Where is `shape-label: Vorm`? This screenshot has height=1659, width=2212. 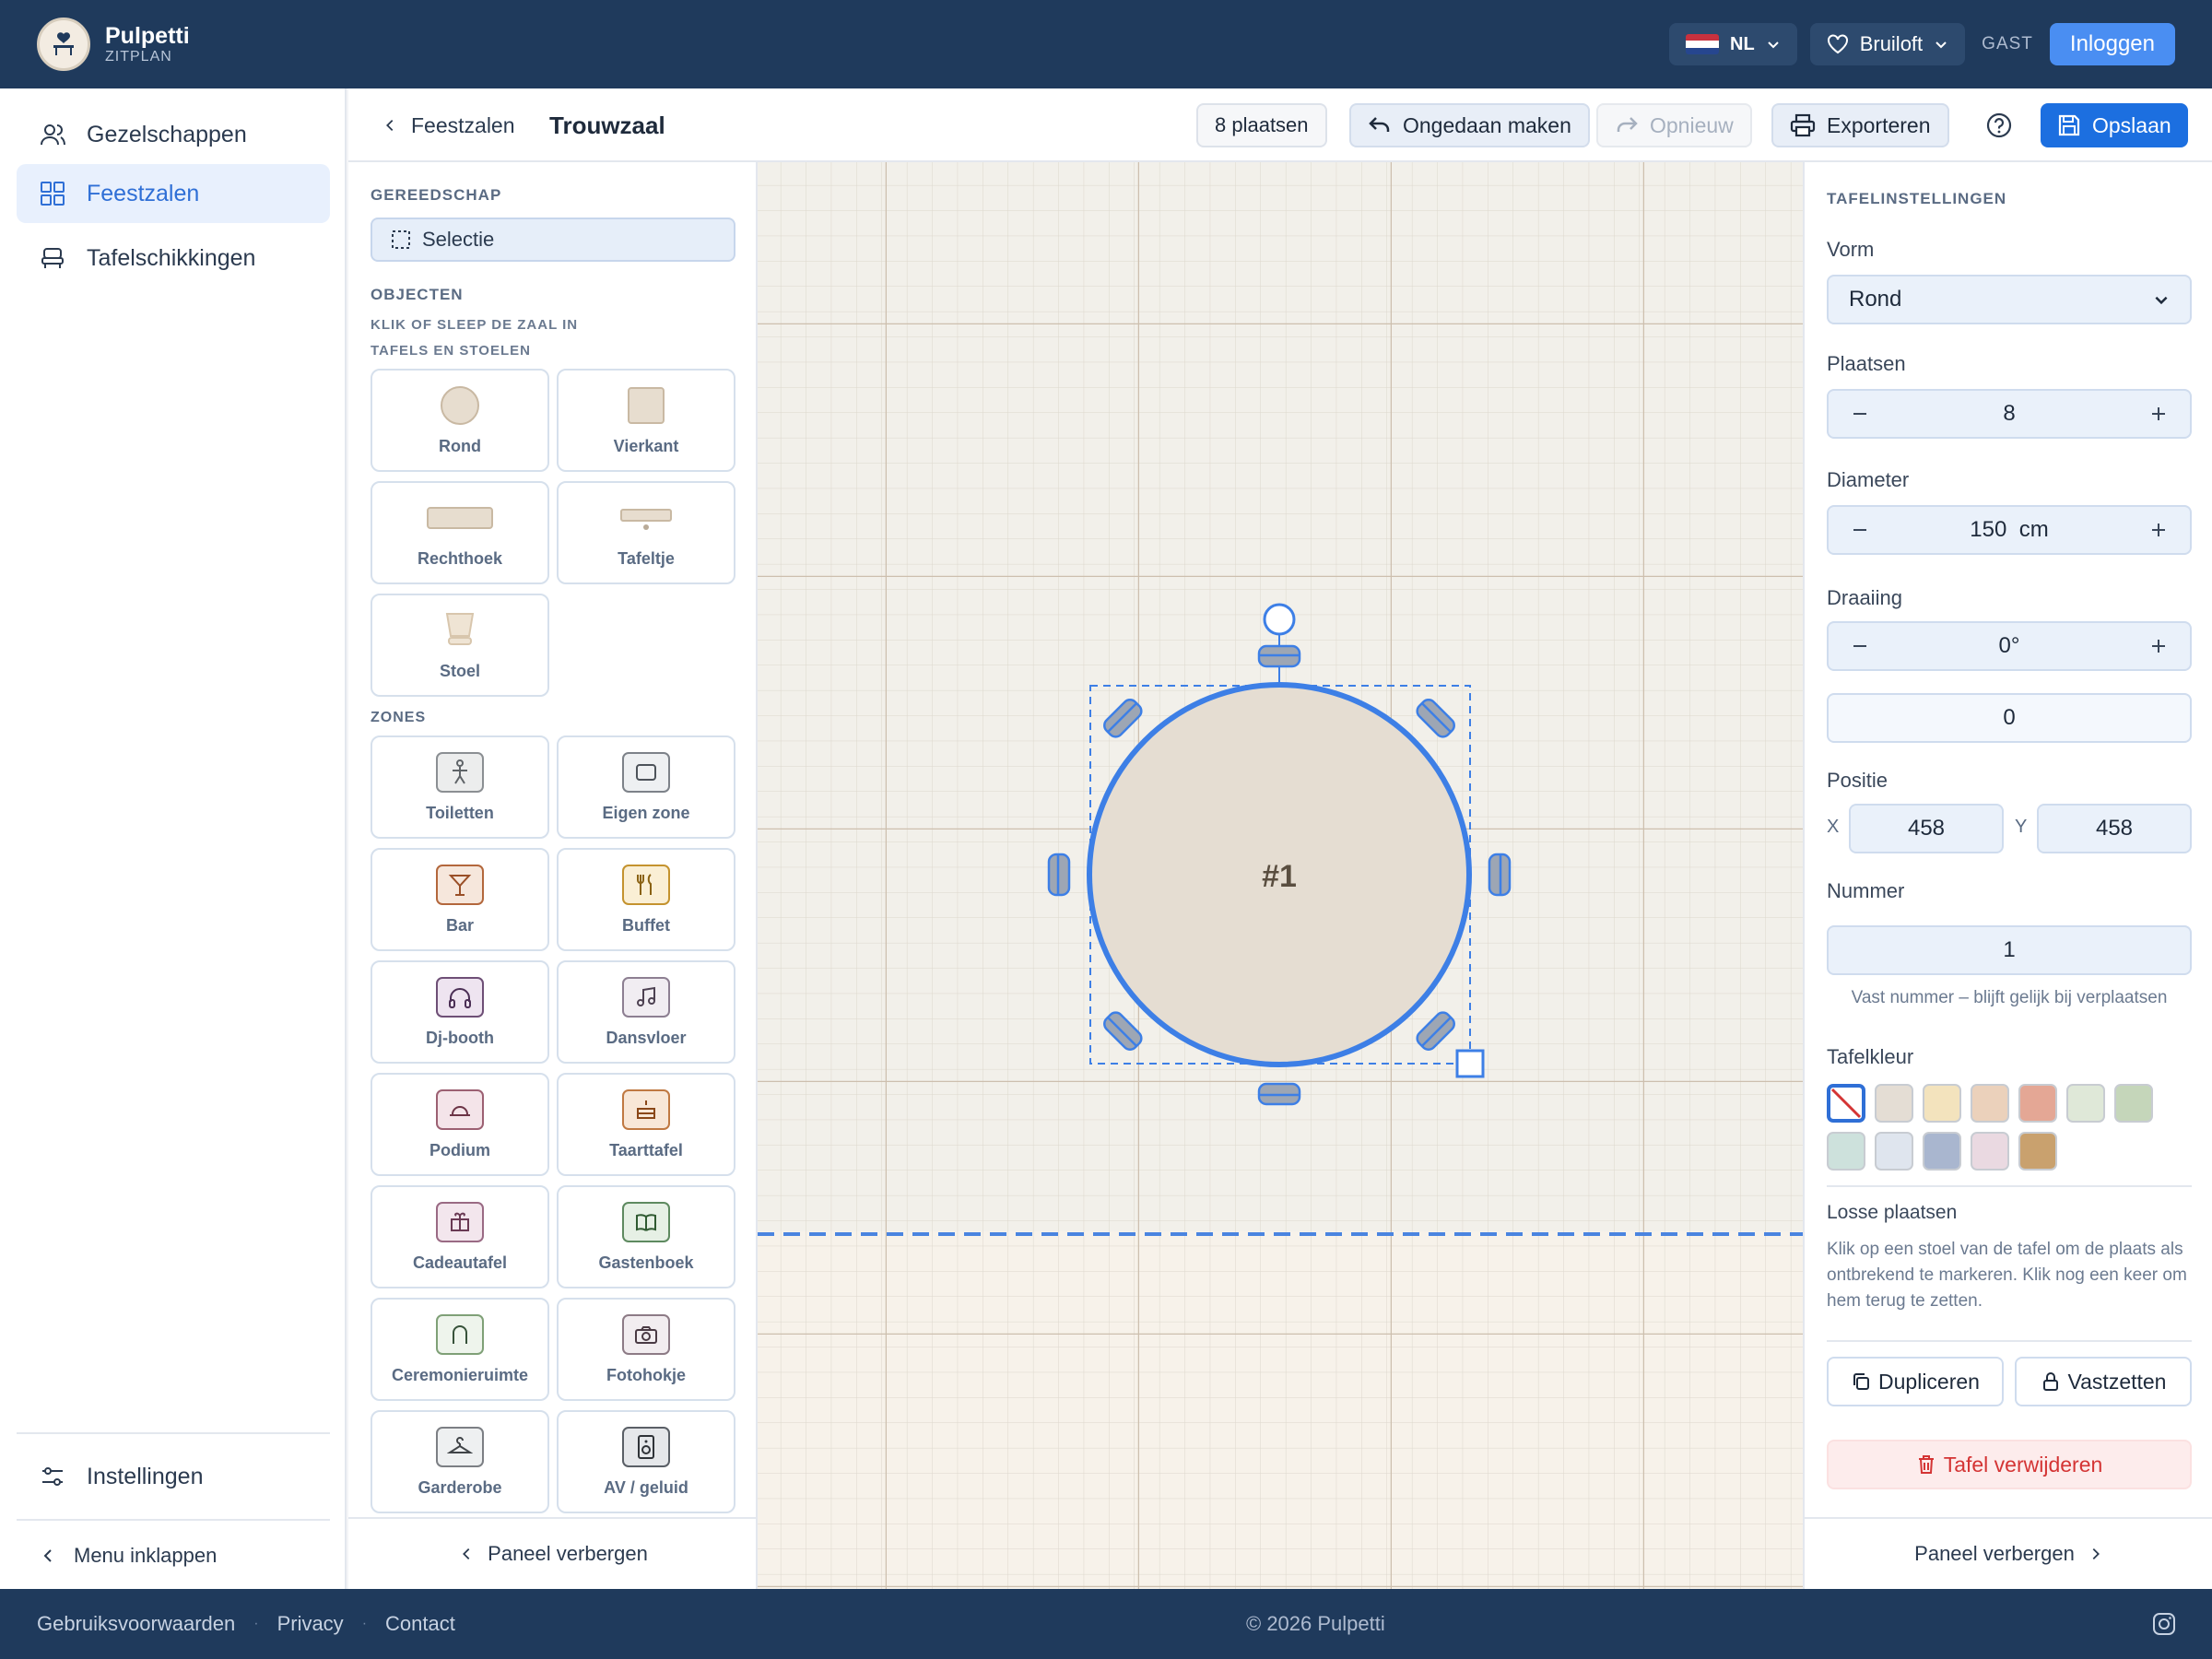
shape-label: Vorm is located at coordinates (1851, 249).